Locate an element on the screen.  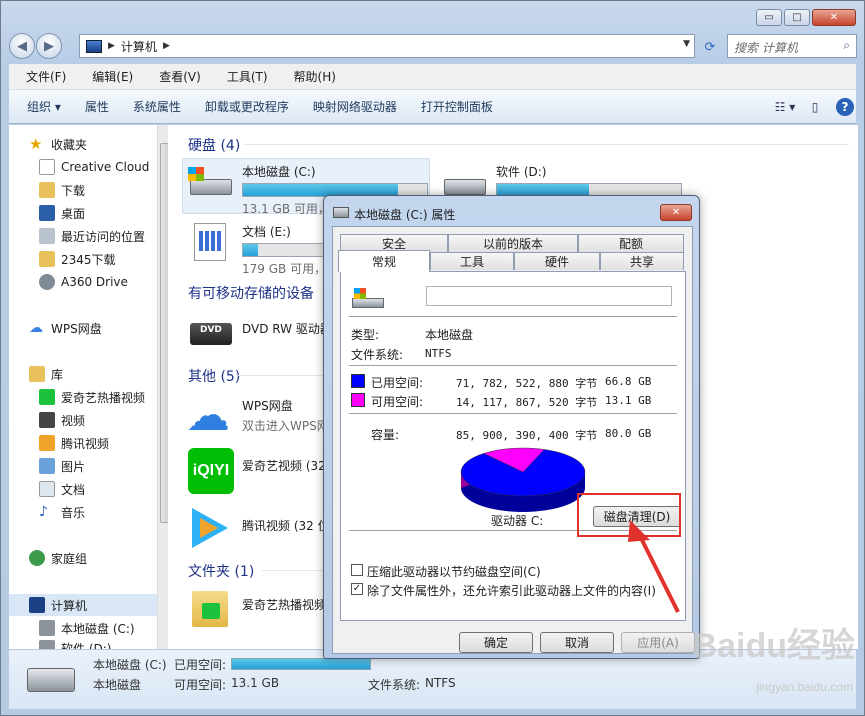
nav-computer: 计算机 is located at coordinates (83, 605).